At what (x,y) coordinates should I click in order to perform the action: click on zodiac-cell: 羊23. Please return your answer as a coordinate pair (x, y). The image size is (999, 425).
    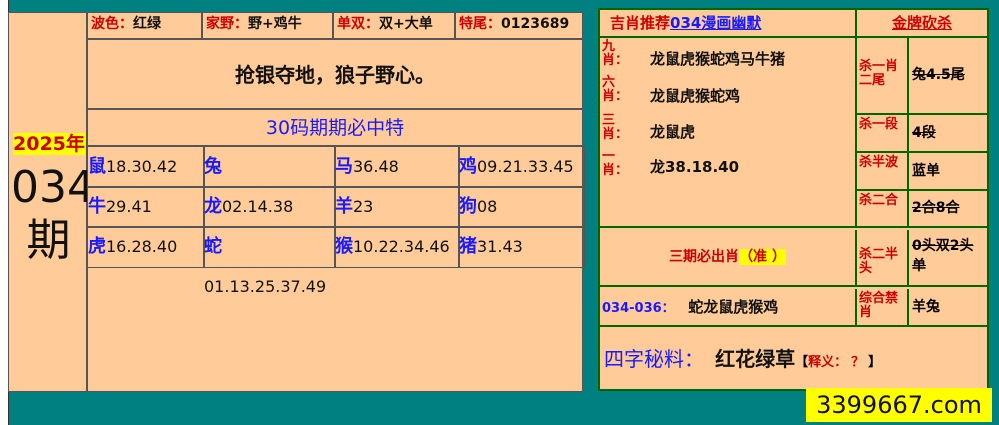
    Looking at the image, I should click on (397, 207).